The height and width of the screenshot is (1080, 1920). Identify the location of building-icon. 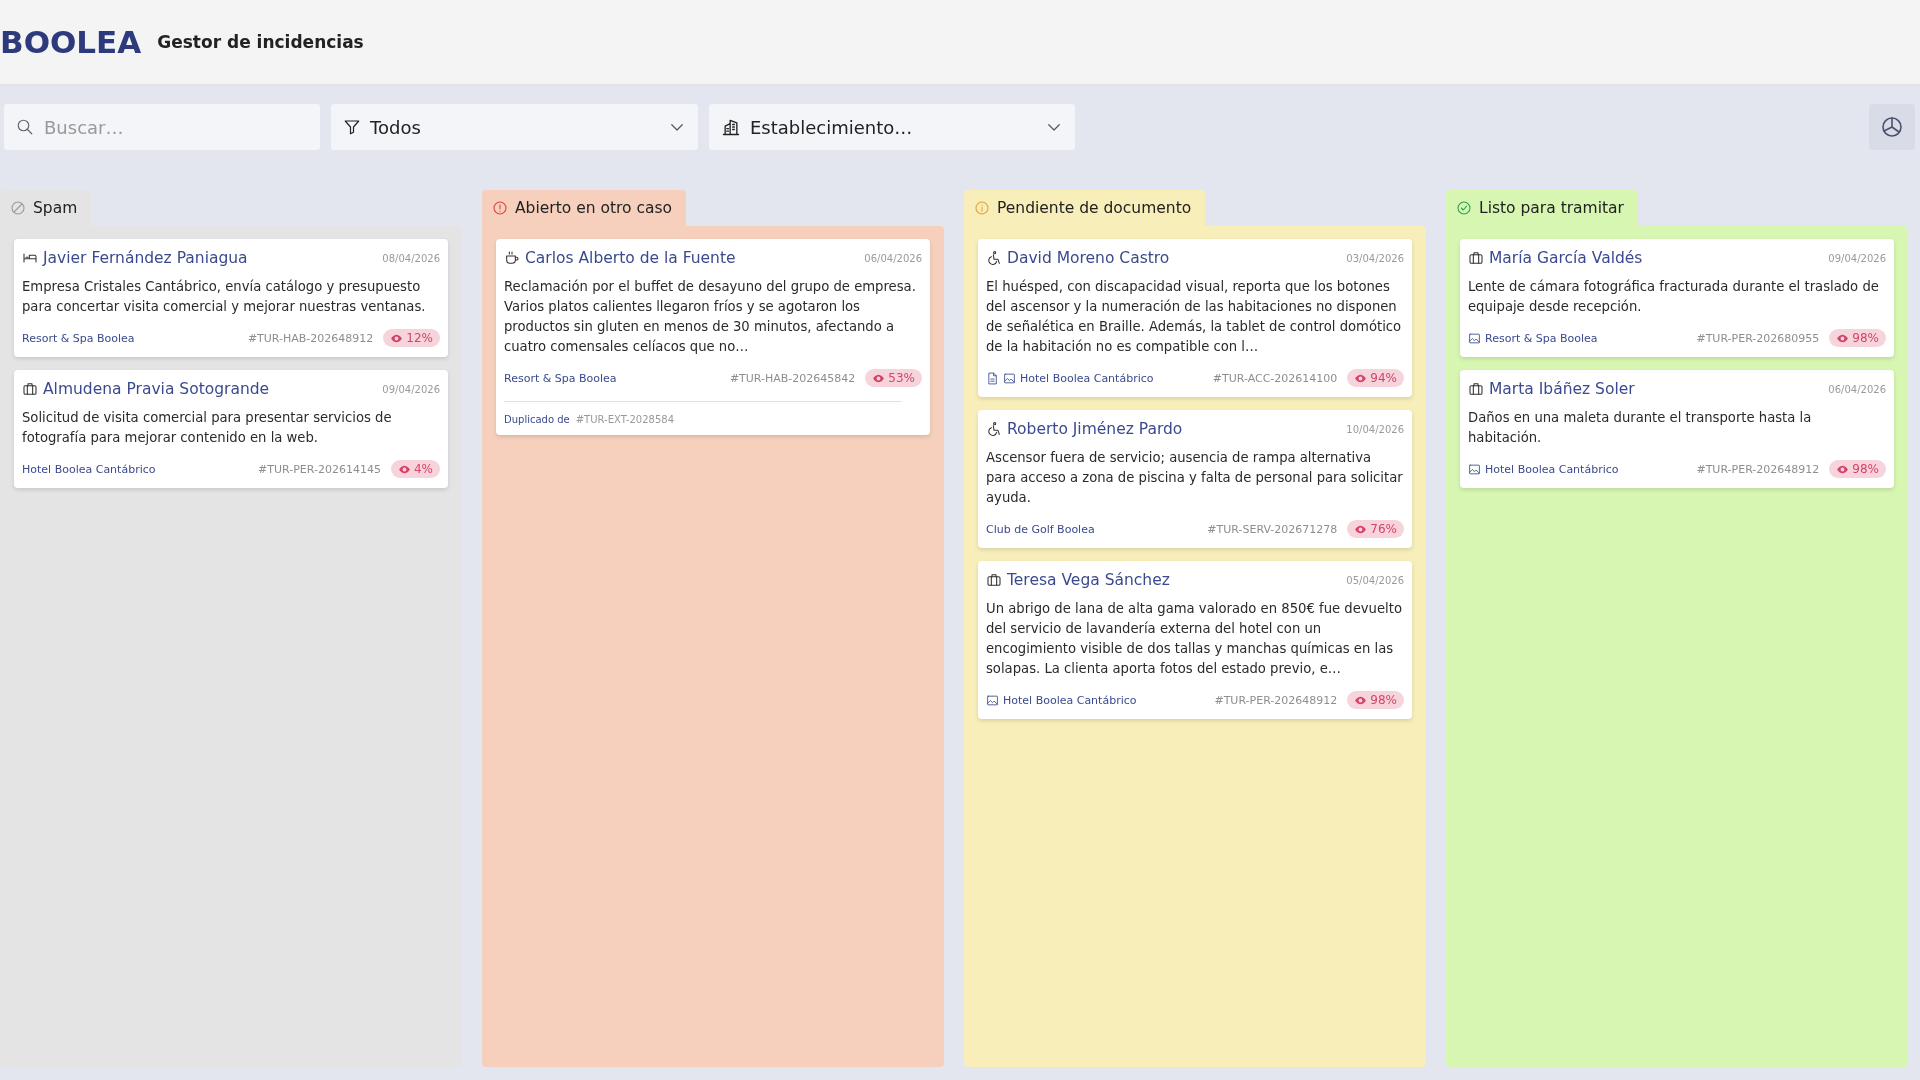
(731, 127).